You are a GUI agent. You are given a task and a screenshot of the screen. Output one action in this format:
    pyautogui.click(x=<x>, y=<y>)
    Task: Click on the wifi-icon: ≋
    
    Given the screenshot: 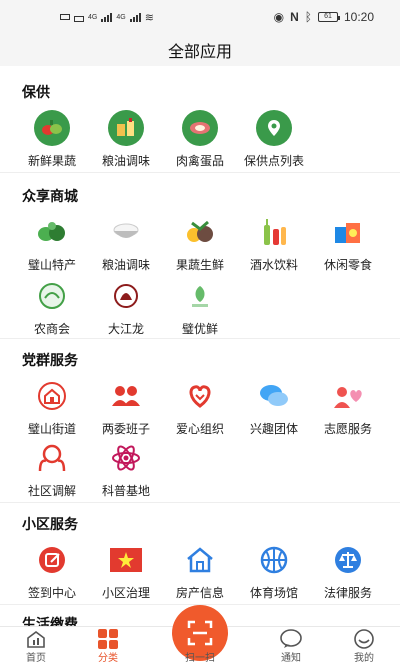 What is the action you would take?
    pyautogui.click(x=149, y=17)
    